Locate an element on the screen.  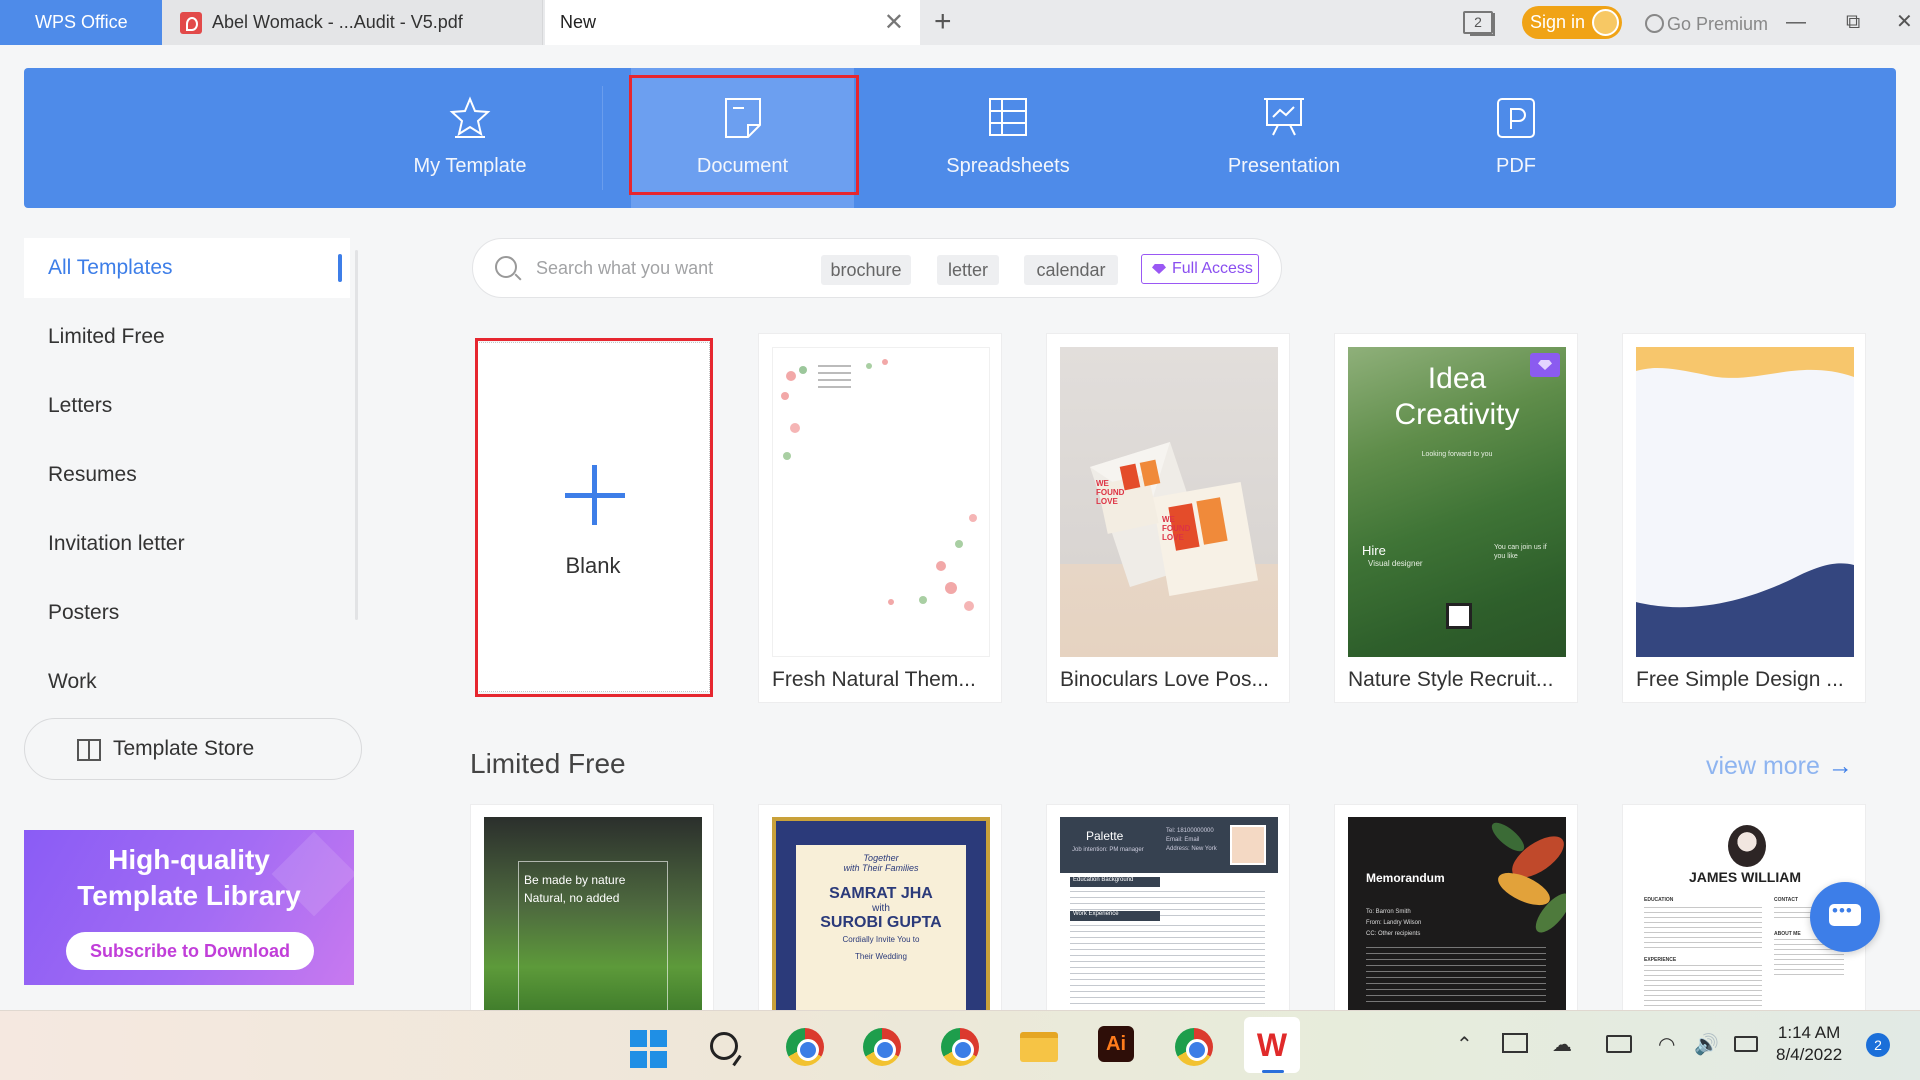
limited-template-card: Be made by nature Natural, no added is located at coordinates (592, 909).